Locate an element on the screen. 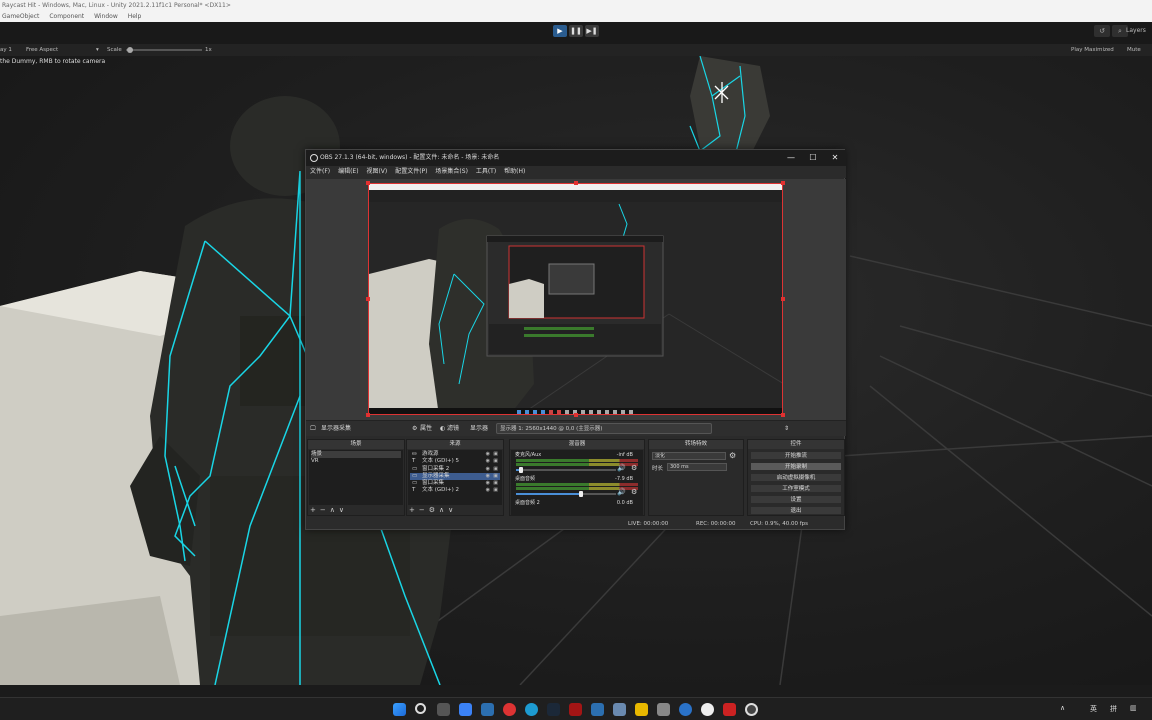 This screenshot has height=720, width=1152. start-streaming-button: 开始推流 is located at coordinates (796, 455).